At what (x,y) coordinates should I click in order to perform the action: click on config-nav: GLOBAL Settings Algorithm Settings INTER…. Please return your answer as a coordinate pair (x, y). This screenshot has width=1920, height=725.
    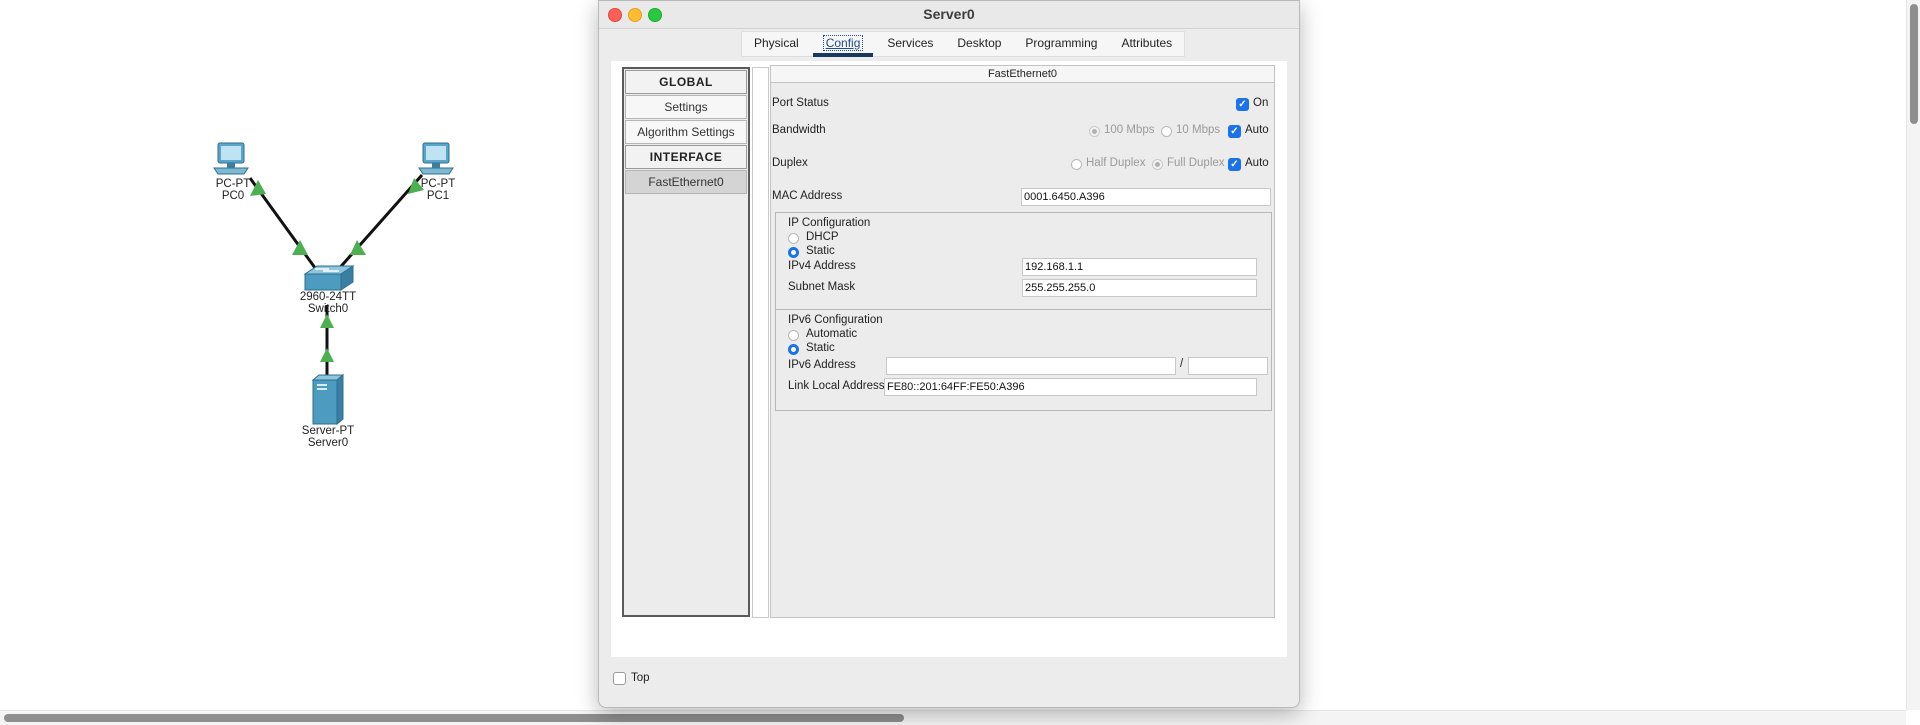
    Looking at the image, I should click on (686, 342).